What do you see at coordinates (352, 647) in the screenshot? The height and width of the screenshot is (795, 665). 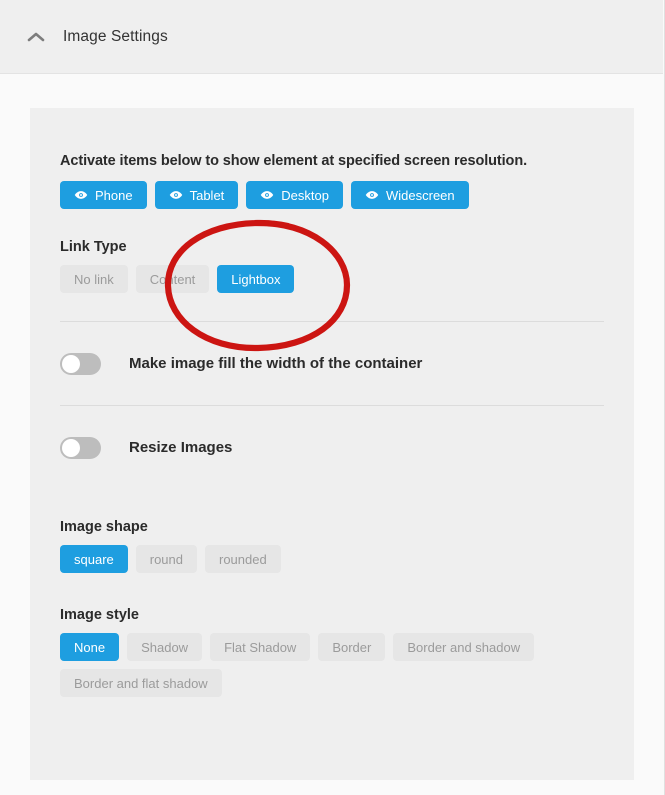 I see `image-style-option-border: Border` at bounding box center [352, 647].